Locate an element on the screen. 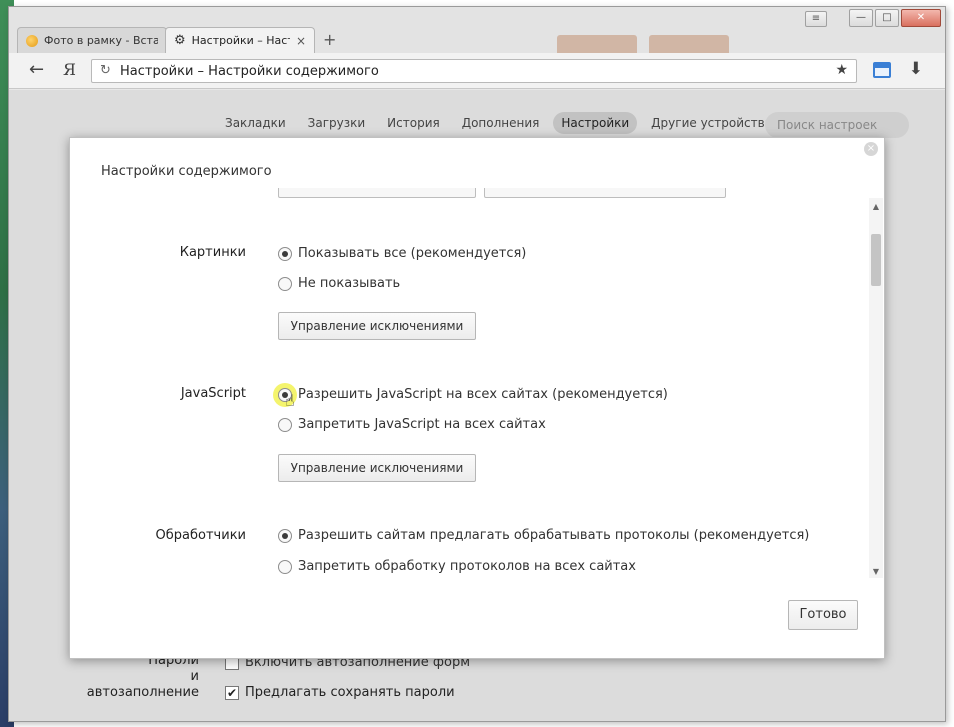 The height and width of the screenshot is (727, 954). download-icon: ⬇ is located at coordinates (916, 69).